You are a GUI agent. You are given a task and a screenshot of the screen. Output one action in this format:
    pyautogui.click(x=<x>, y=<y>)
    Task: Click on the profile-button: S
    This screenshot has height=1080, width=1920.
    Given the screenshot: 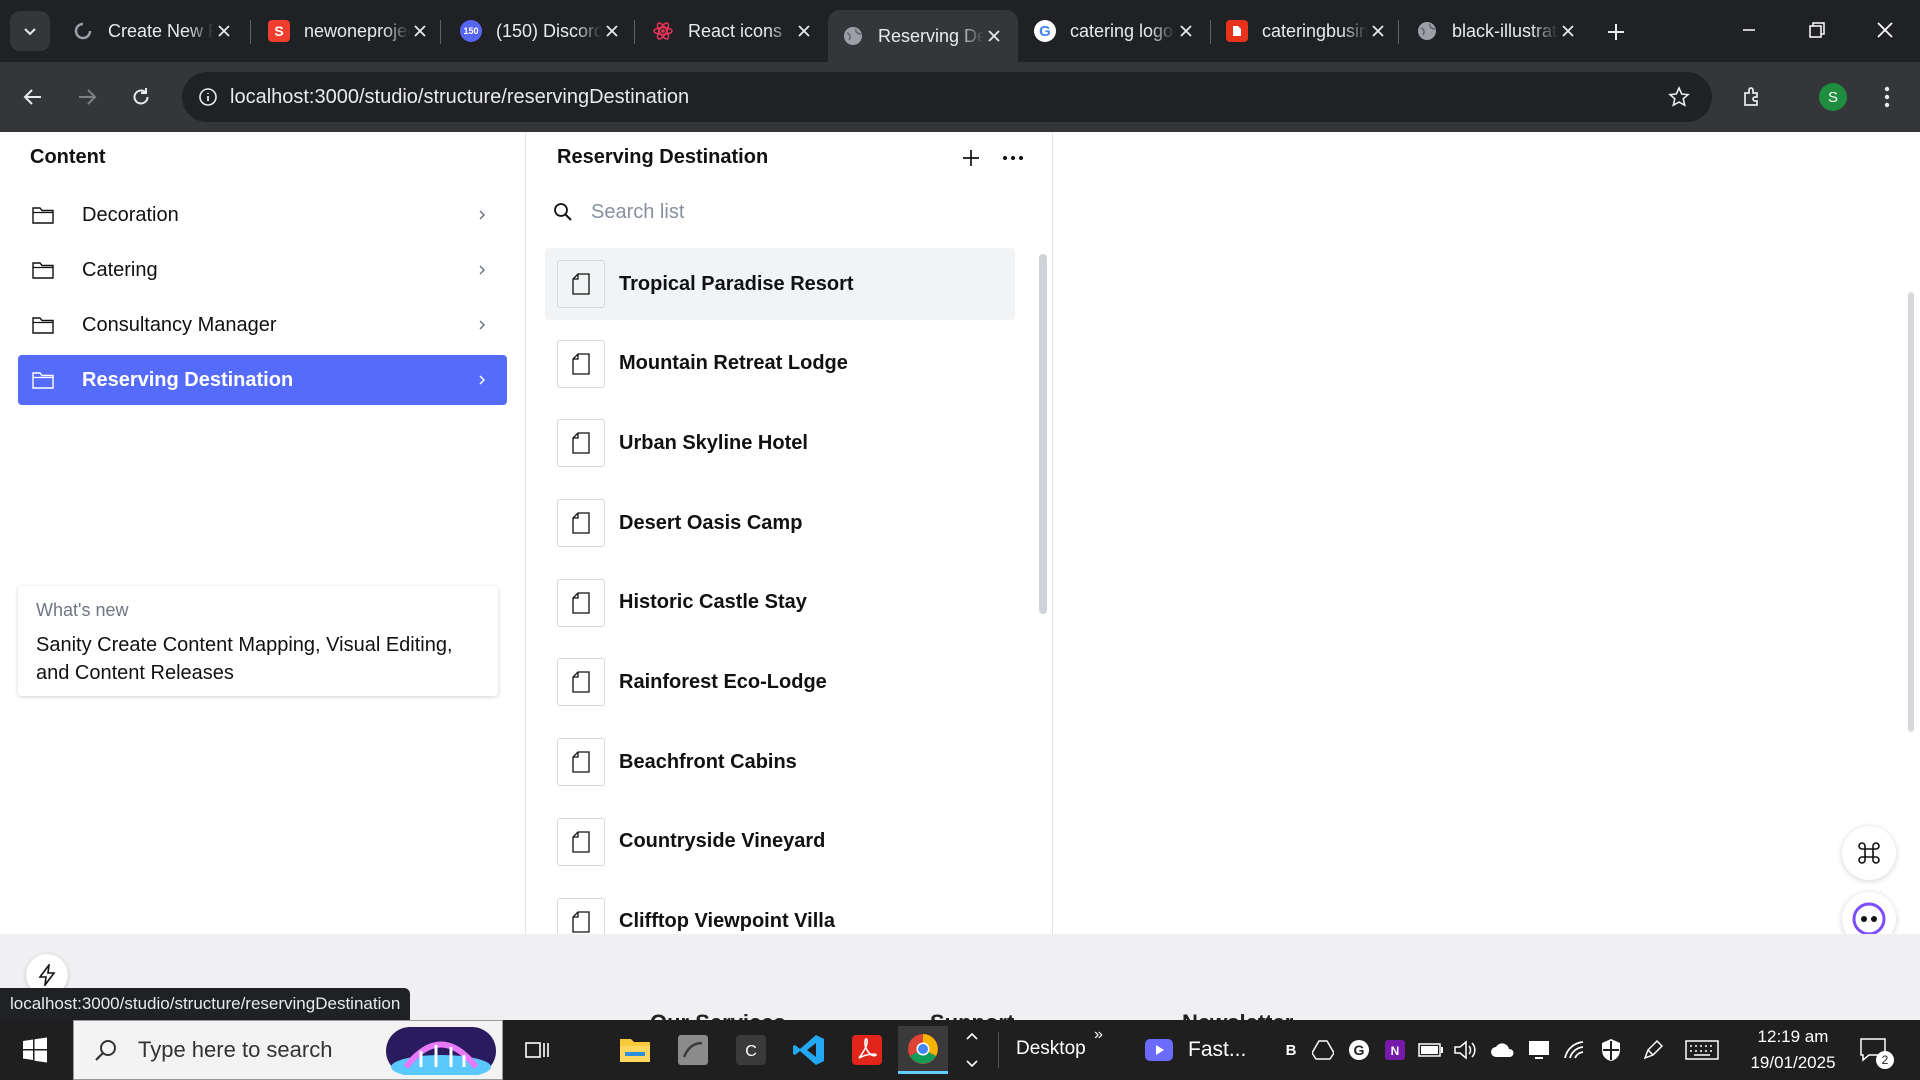 What is the action you would take?
    pyautogui.click(x=1833, y=97)
    